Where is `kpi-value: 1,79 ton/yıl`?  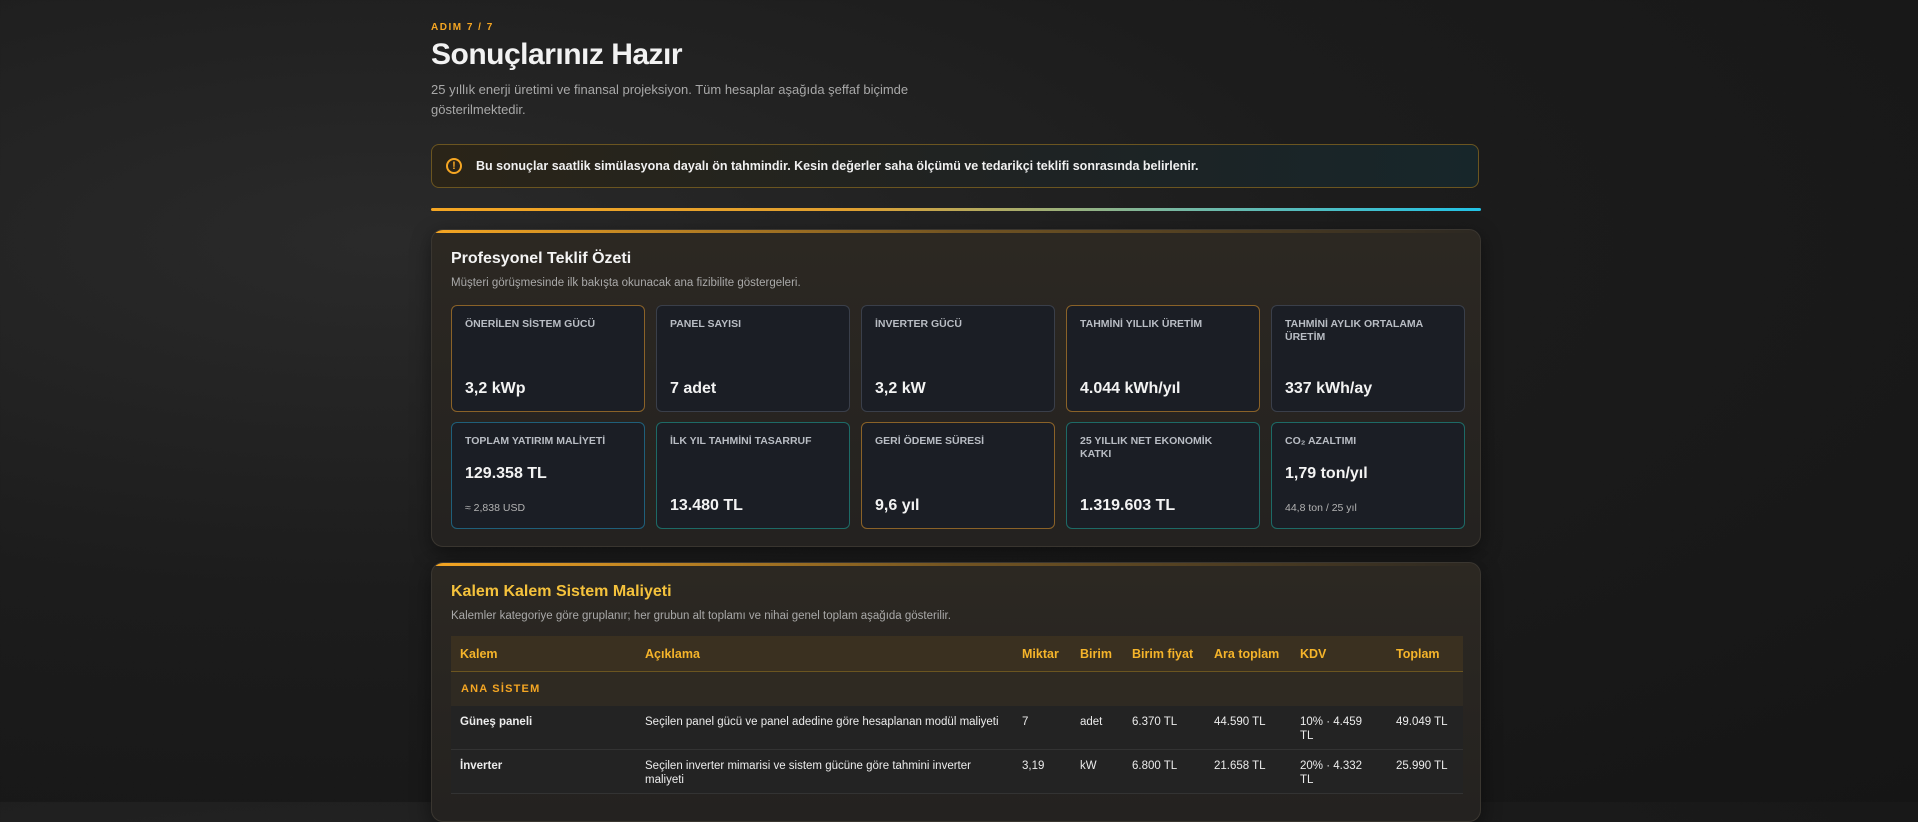 kpi-value: 1,79 ton/yıl is located at coordinates (1326, 473).